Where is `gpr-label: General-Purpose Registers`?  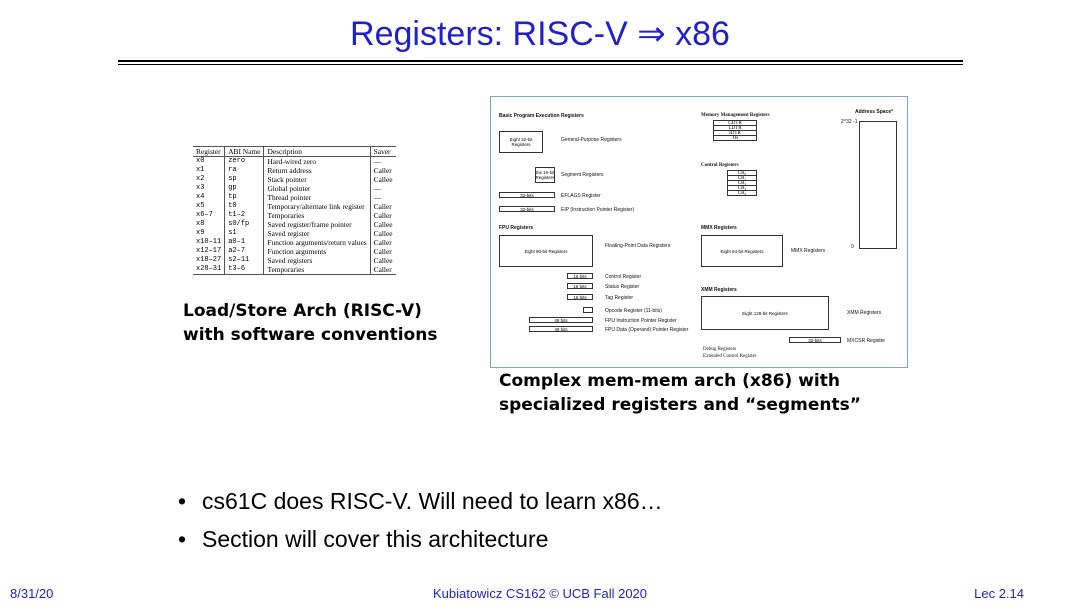
gpr-label: General-Purpose Registers is located at coordinates (591, 140).